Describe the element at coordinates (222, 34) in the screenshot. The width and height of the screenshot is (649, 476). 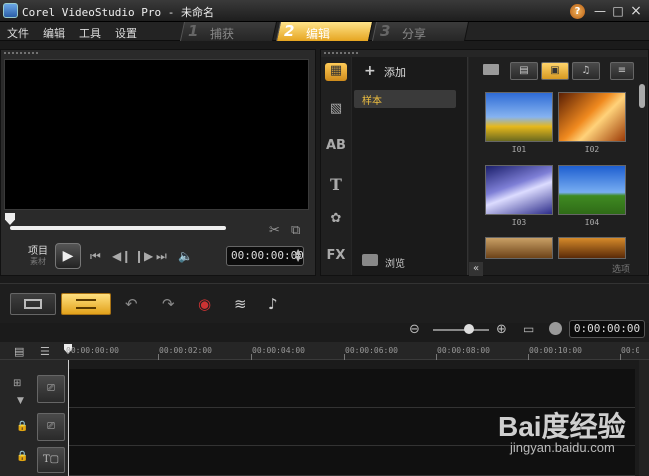
I see `step-label-capture: 捕获` at that location.